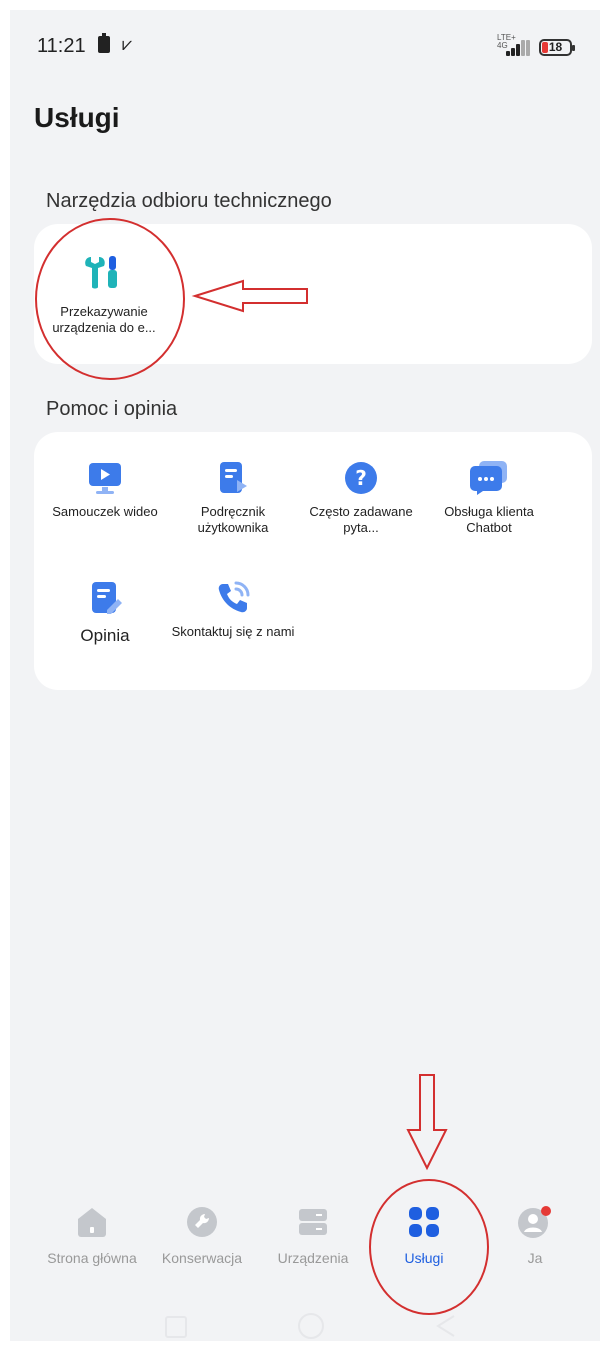 The image size is (609, 1351). I want to click on faq-icon: ?, so click(361, 478).